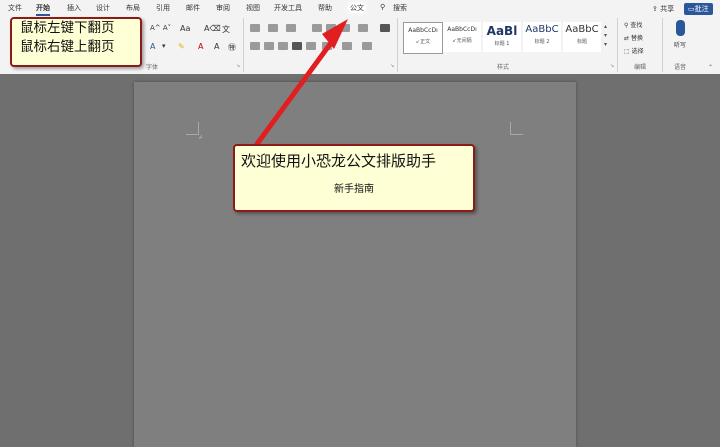 Image resolution: width=720 pixels, height=447 pixels. What do you see at coordinates (296, 90) in the screenshot?
I see `arrow-shaft` at bounding box center [296, 90].